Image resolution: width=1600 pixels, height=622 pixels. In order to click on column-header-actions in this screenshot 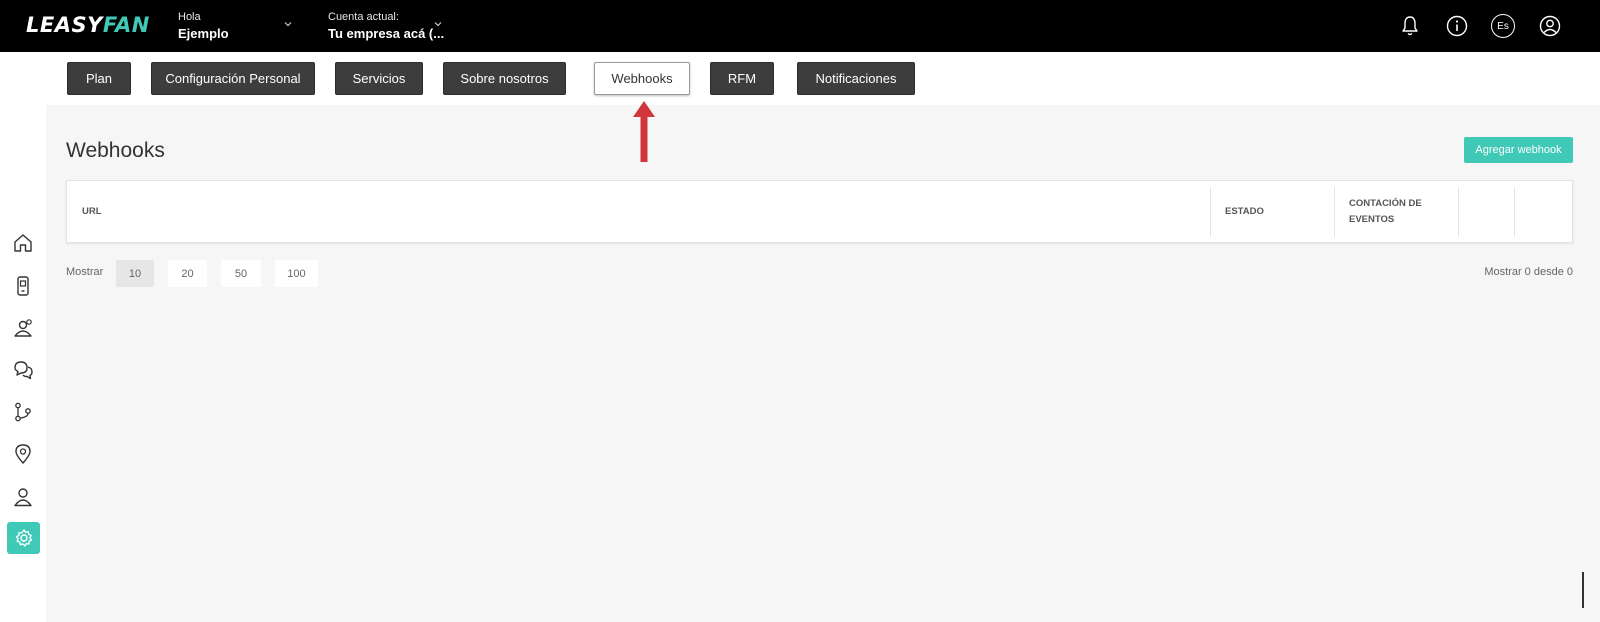, I will do `click(1543, 211)`.